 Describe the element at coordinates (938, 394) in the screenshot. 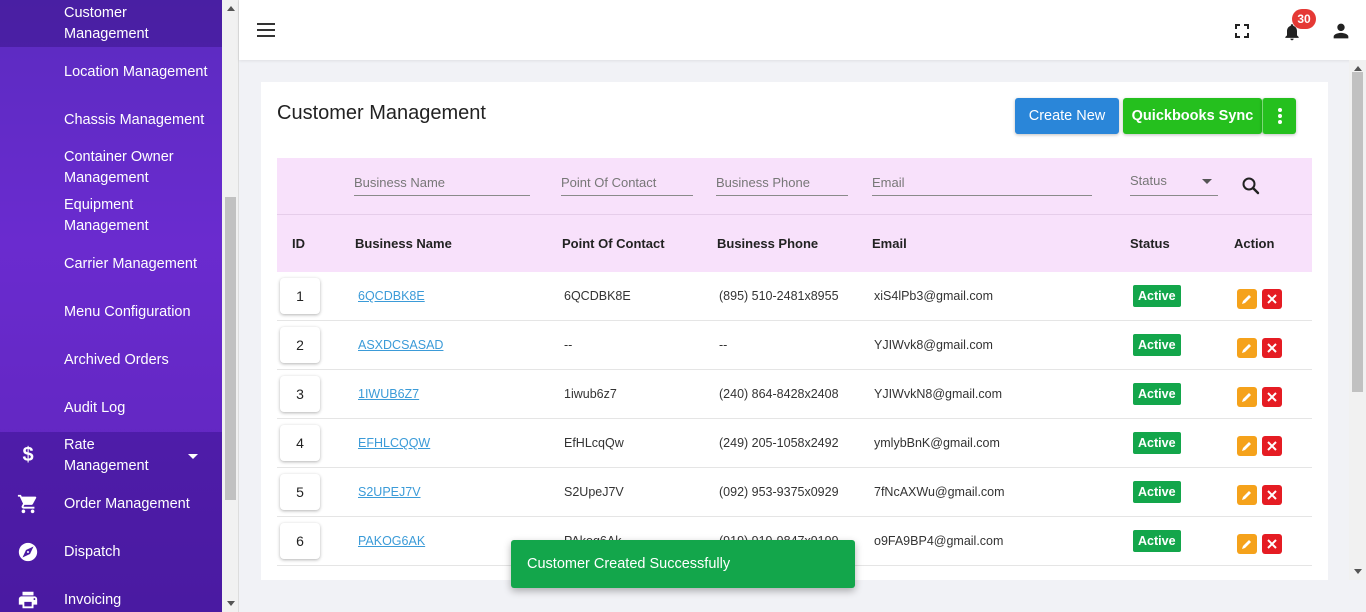

I see `email-cell: YJIWvkN8@gmail.com` at that location.